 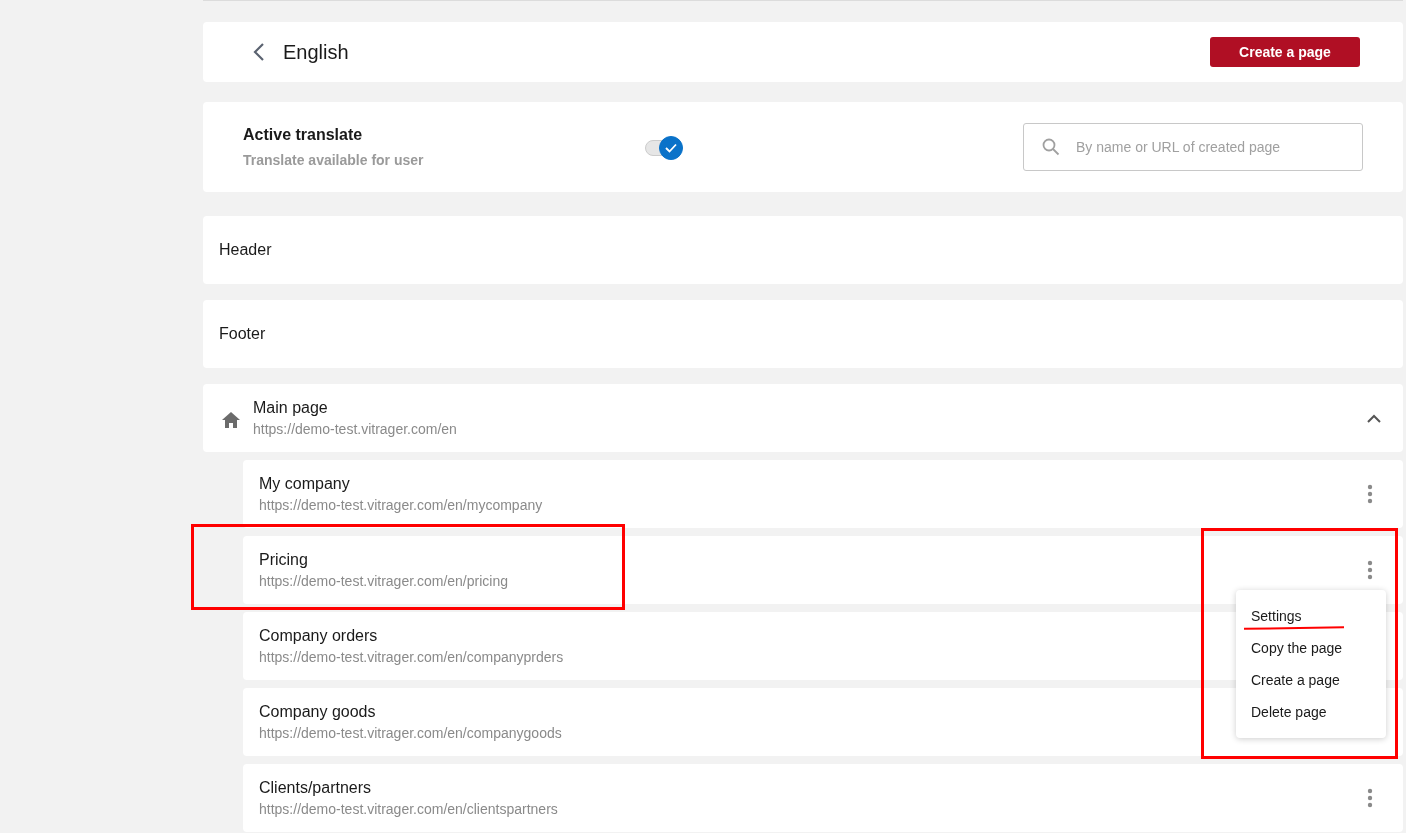 I want to click on section-row: Header, so click(x=803, y=250).